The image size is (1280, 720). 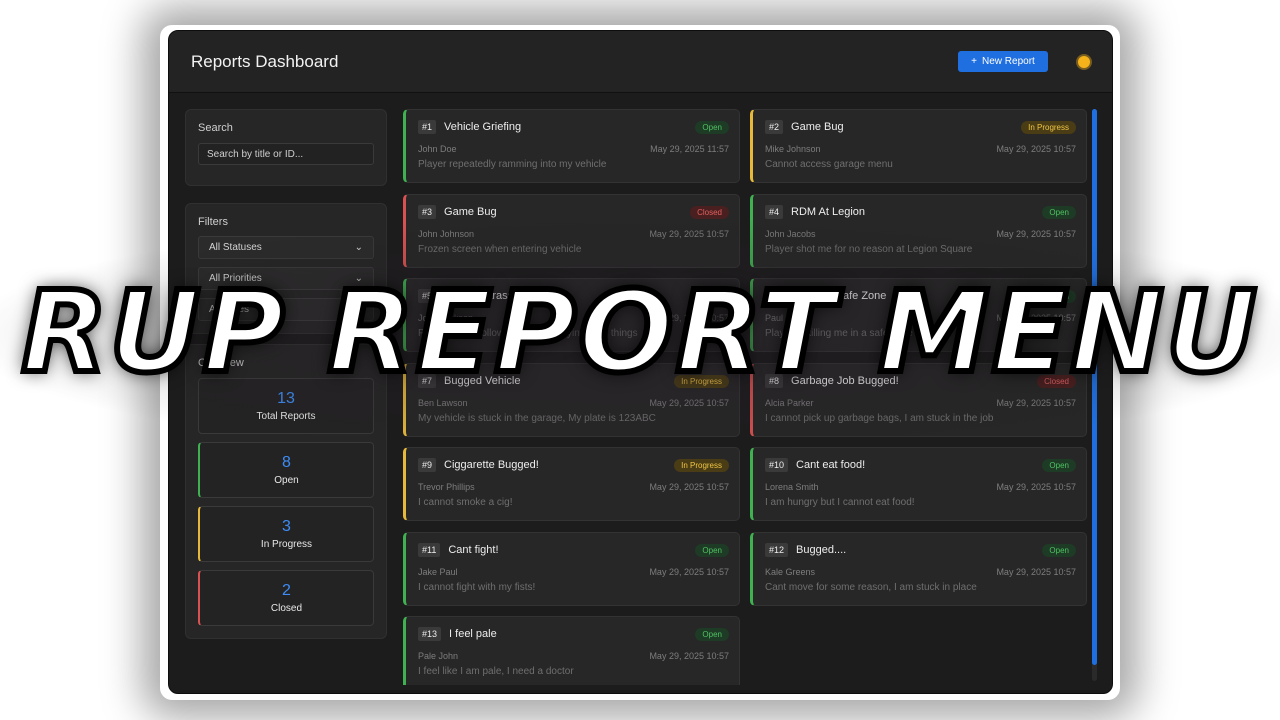 What do you see at coordinates (437, 149) in the screenshot?
I see `report-user: John Doe` at bounding box center [437, 149].